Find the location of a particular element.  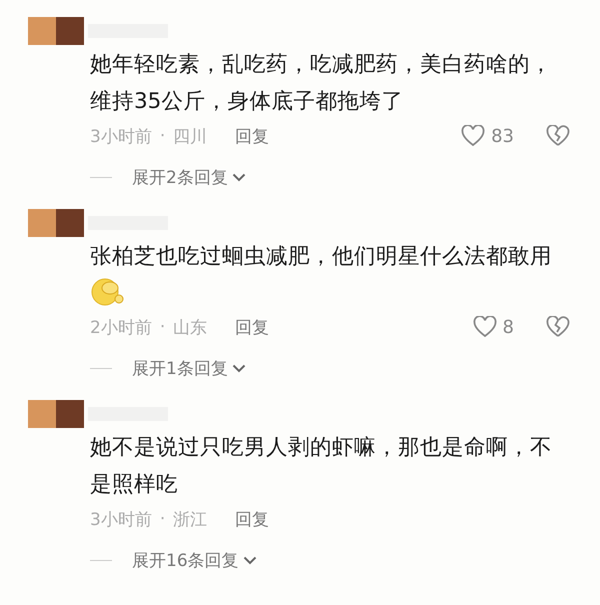

comment-location: 四川 is located at coordinates (190, 137).